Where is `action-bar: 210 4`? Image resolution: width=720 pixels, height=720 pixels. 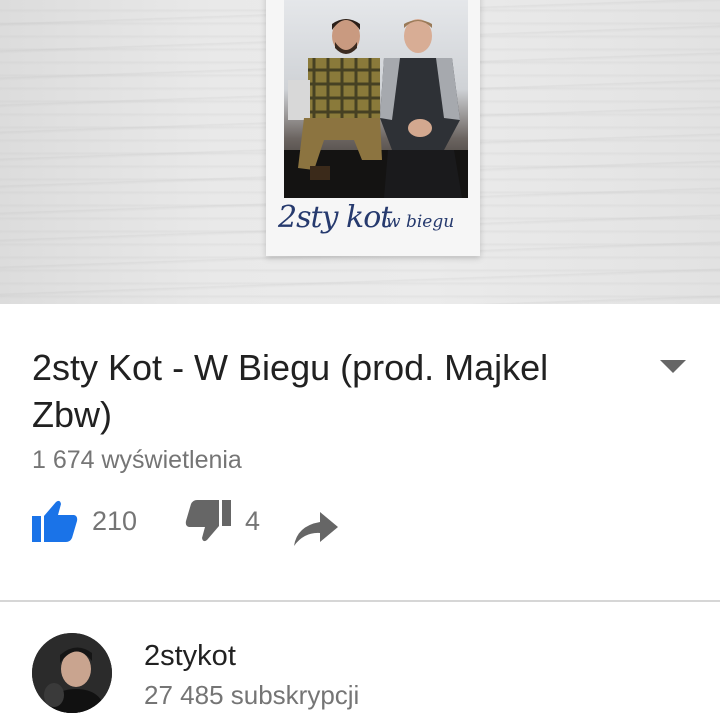 action-bar: 210 4 is located at coordinates (360, 530).